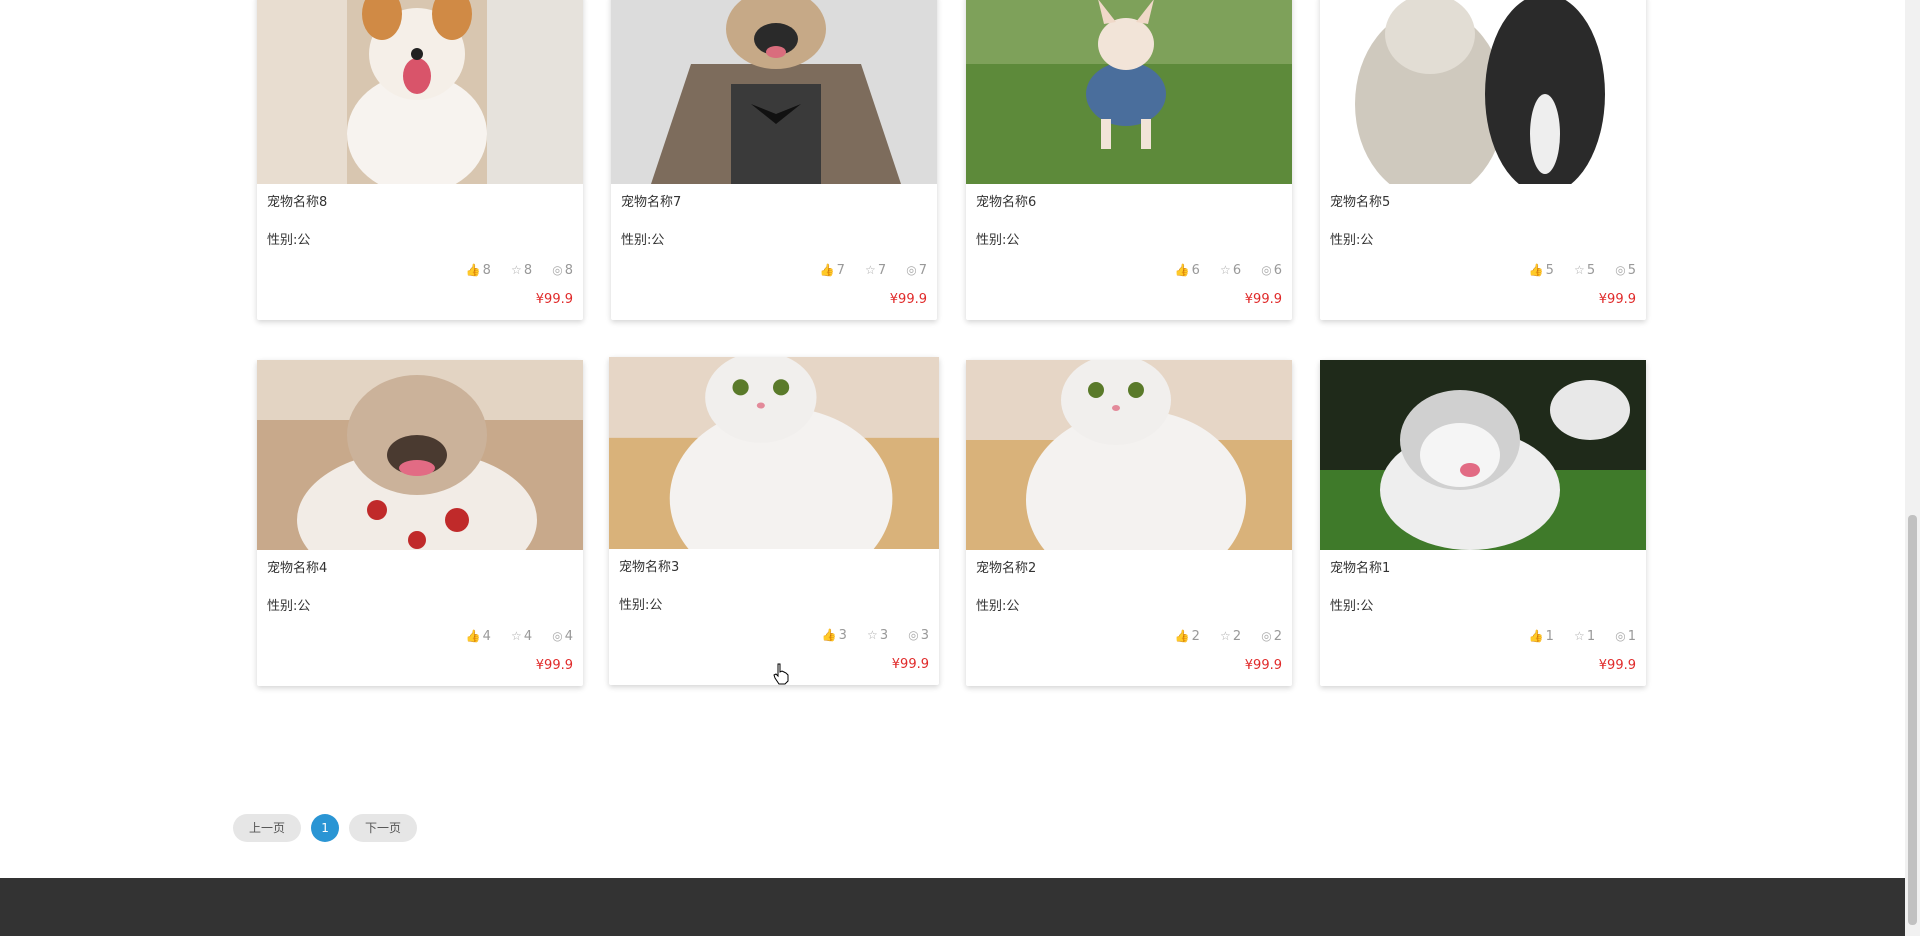 The width and height of the screenshot is (1920, 936). What do you see at coordinates (1621, 270) in the screenshot?
I see `views-stat: ◎ 5` at bounding box center [1621, 270].